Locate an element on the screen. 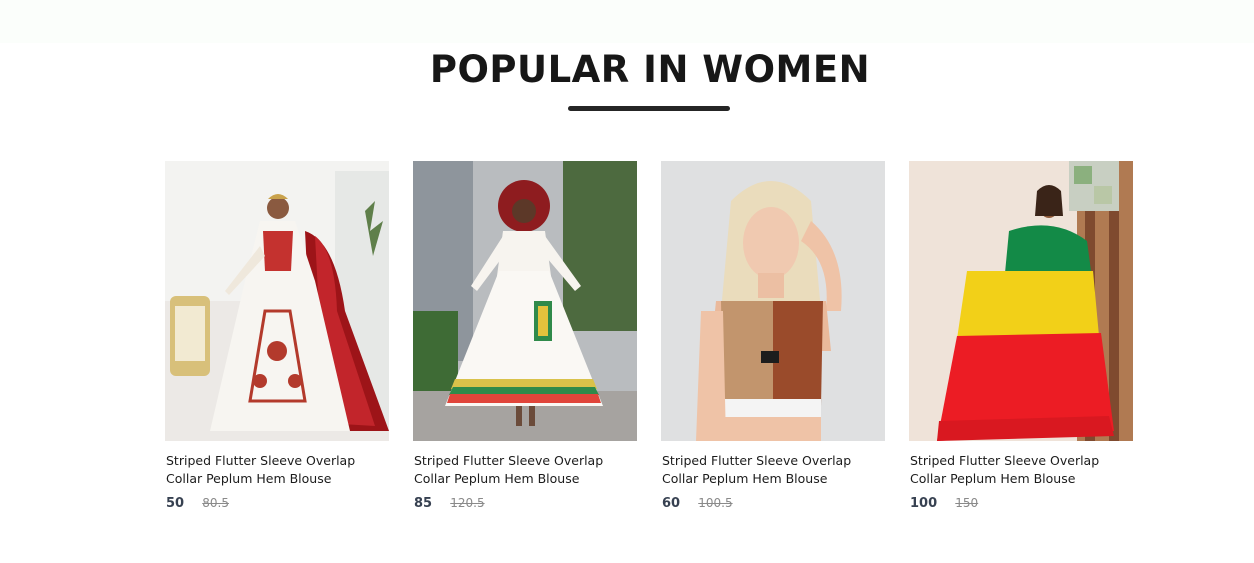 This screenshot has width=1254, height=563. price-old: 150 is located at coordinates (967, 503).